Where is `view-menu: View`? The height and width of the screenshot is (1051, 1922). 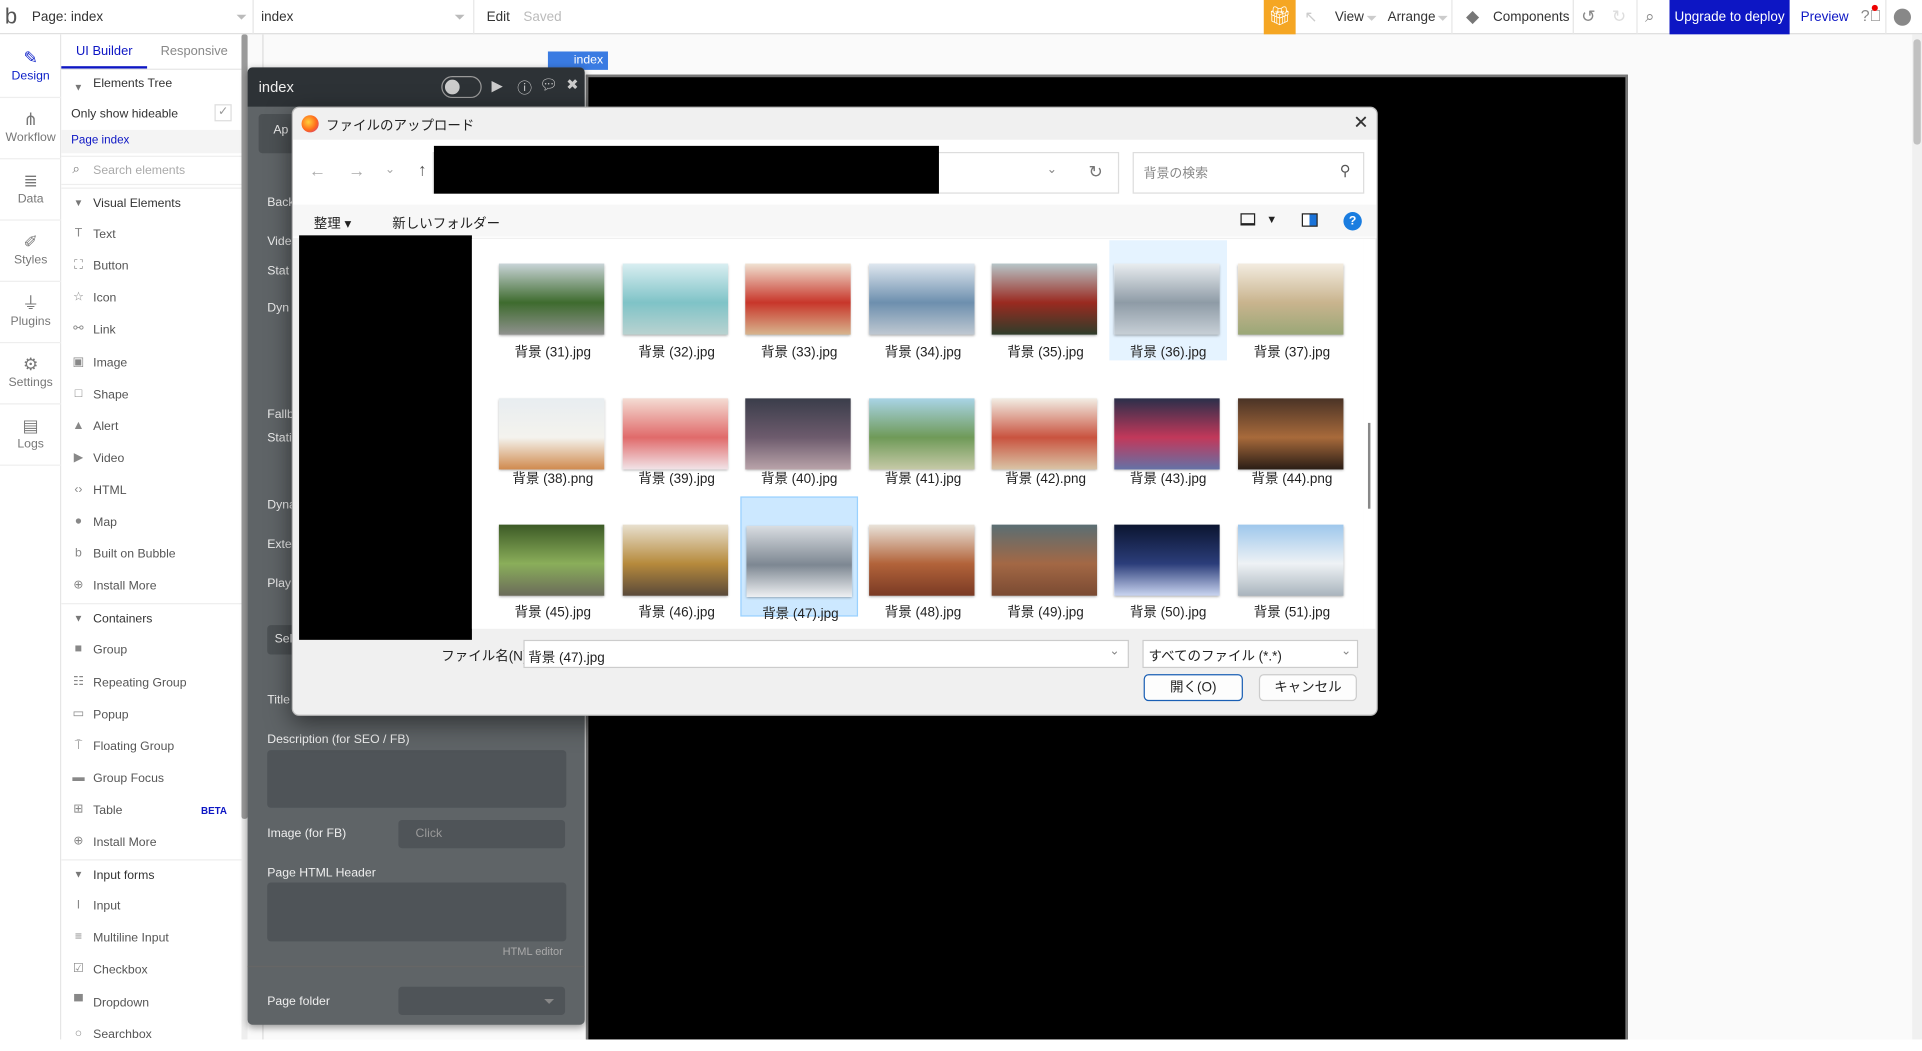
view-menu: View is located at coordinates (1349, 17).